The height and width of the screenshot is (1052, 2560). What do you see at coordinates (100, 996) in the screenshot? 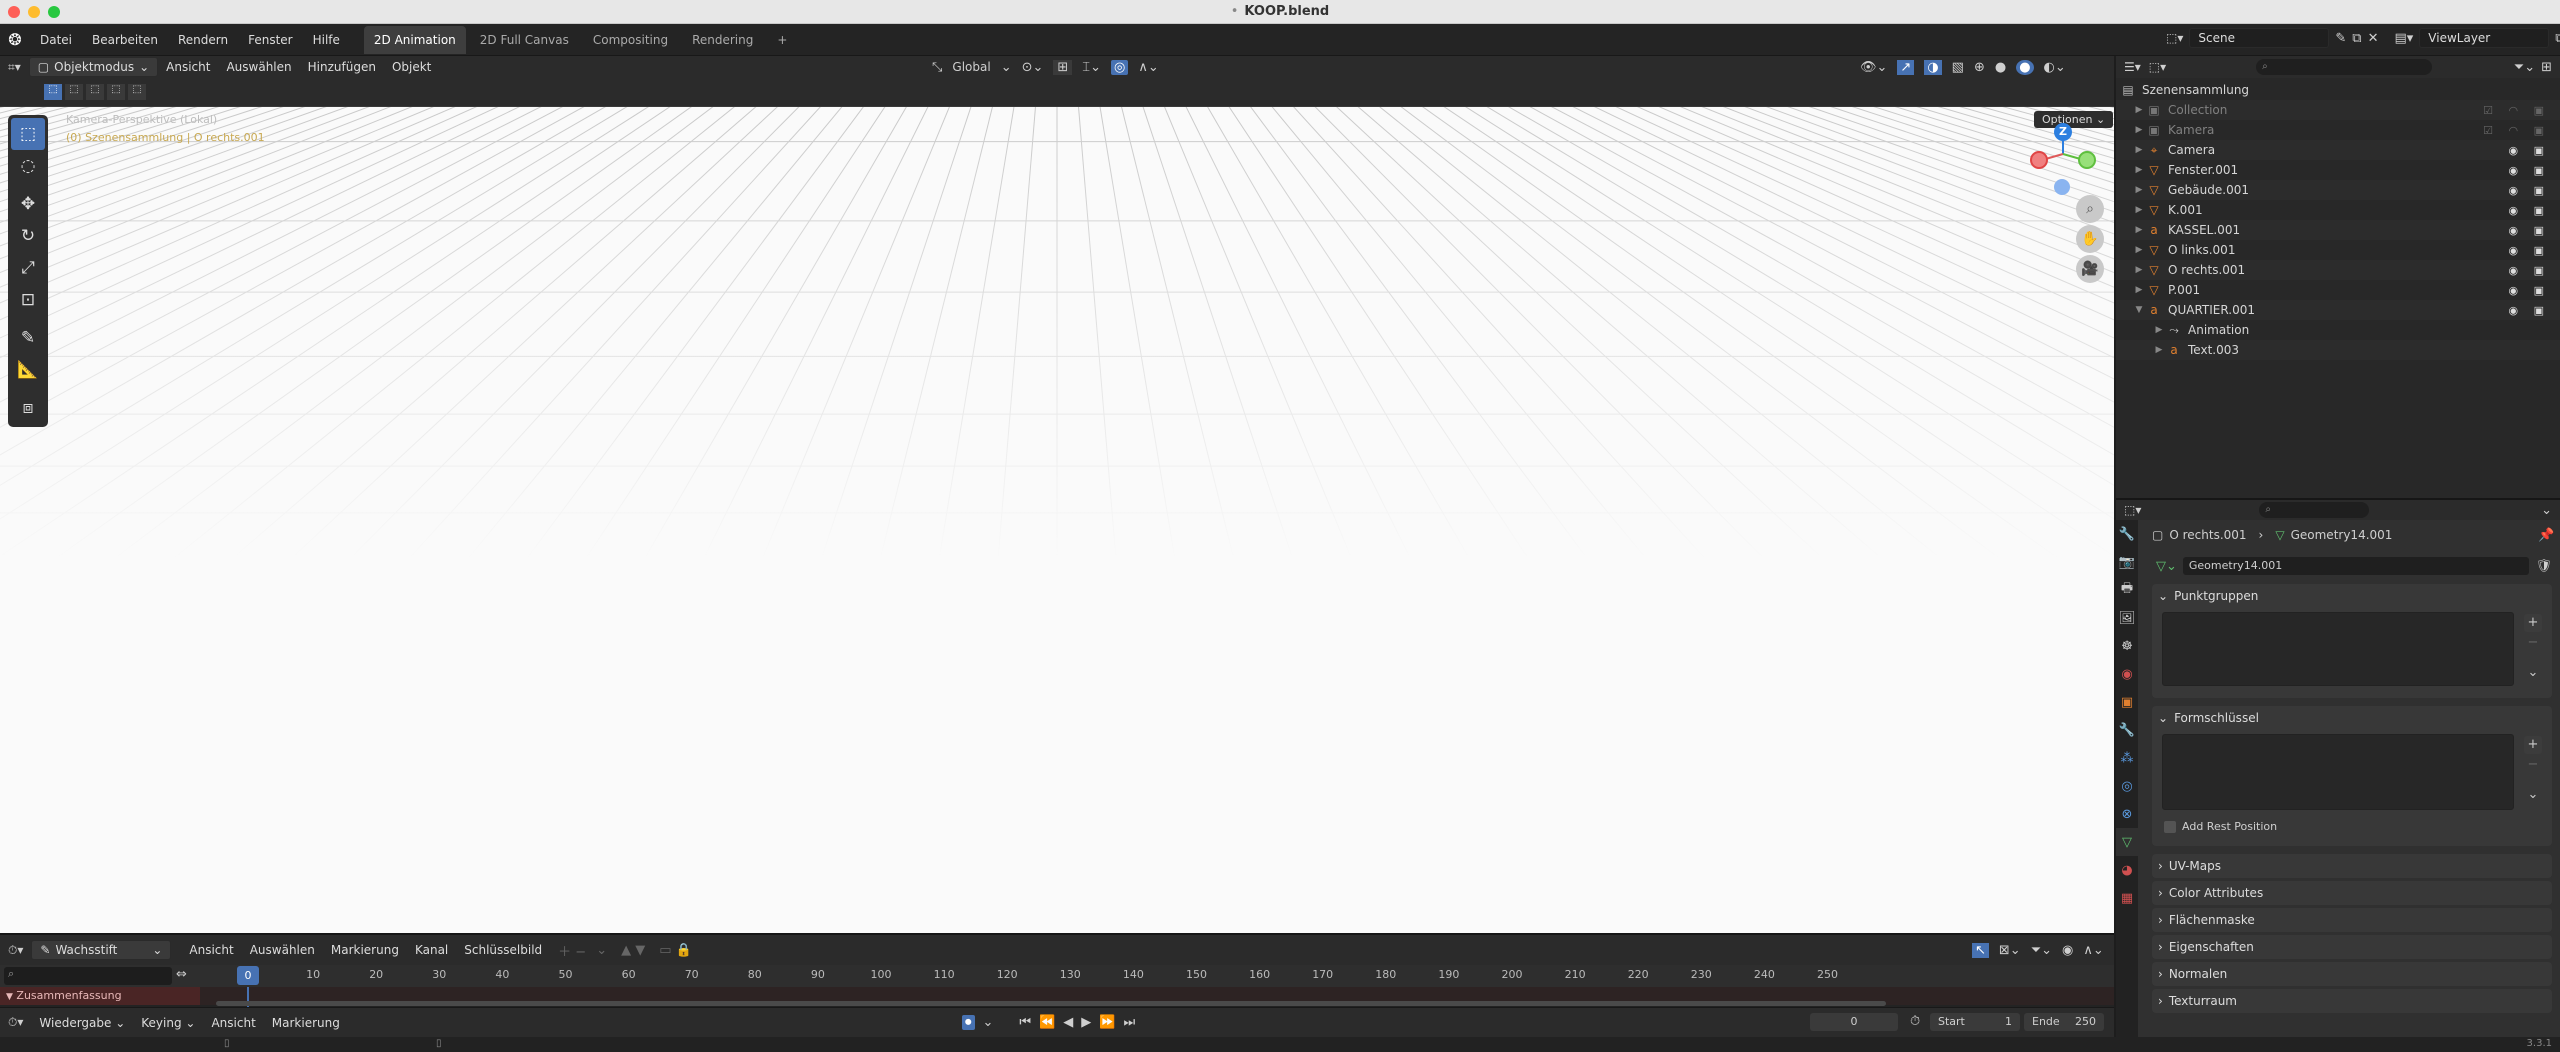
I see `summary-channel: ▼ Zusammenfassung` at bounding box center [100, 996].